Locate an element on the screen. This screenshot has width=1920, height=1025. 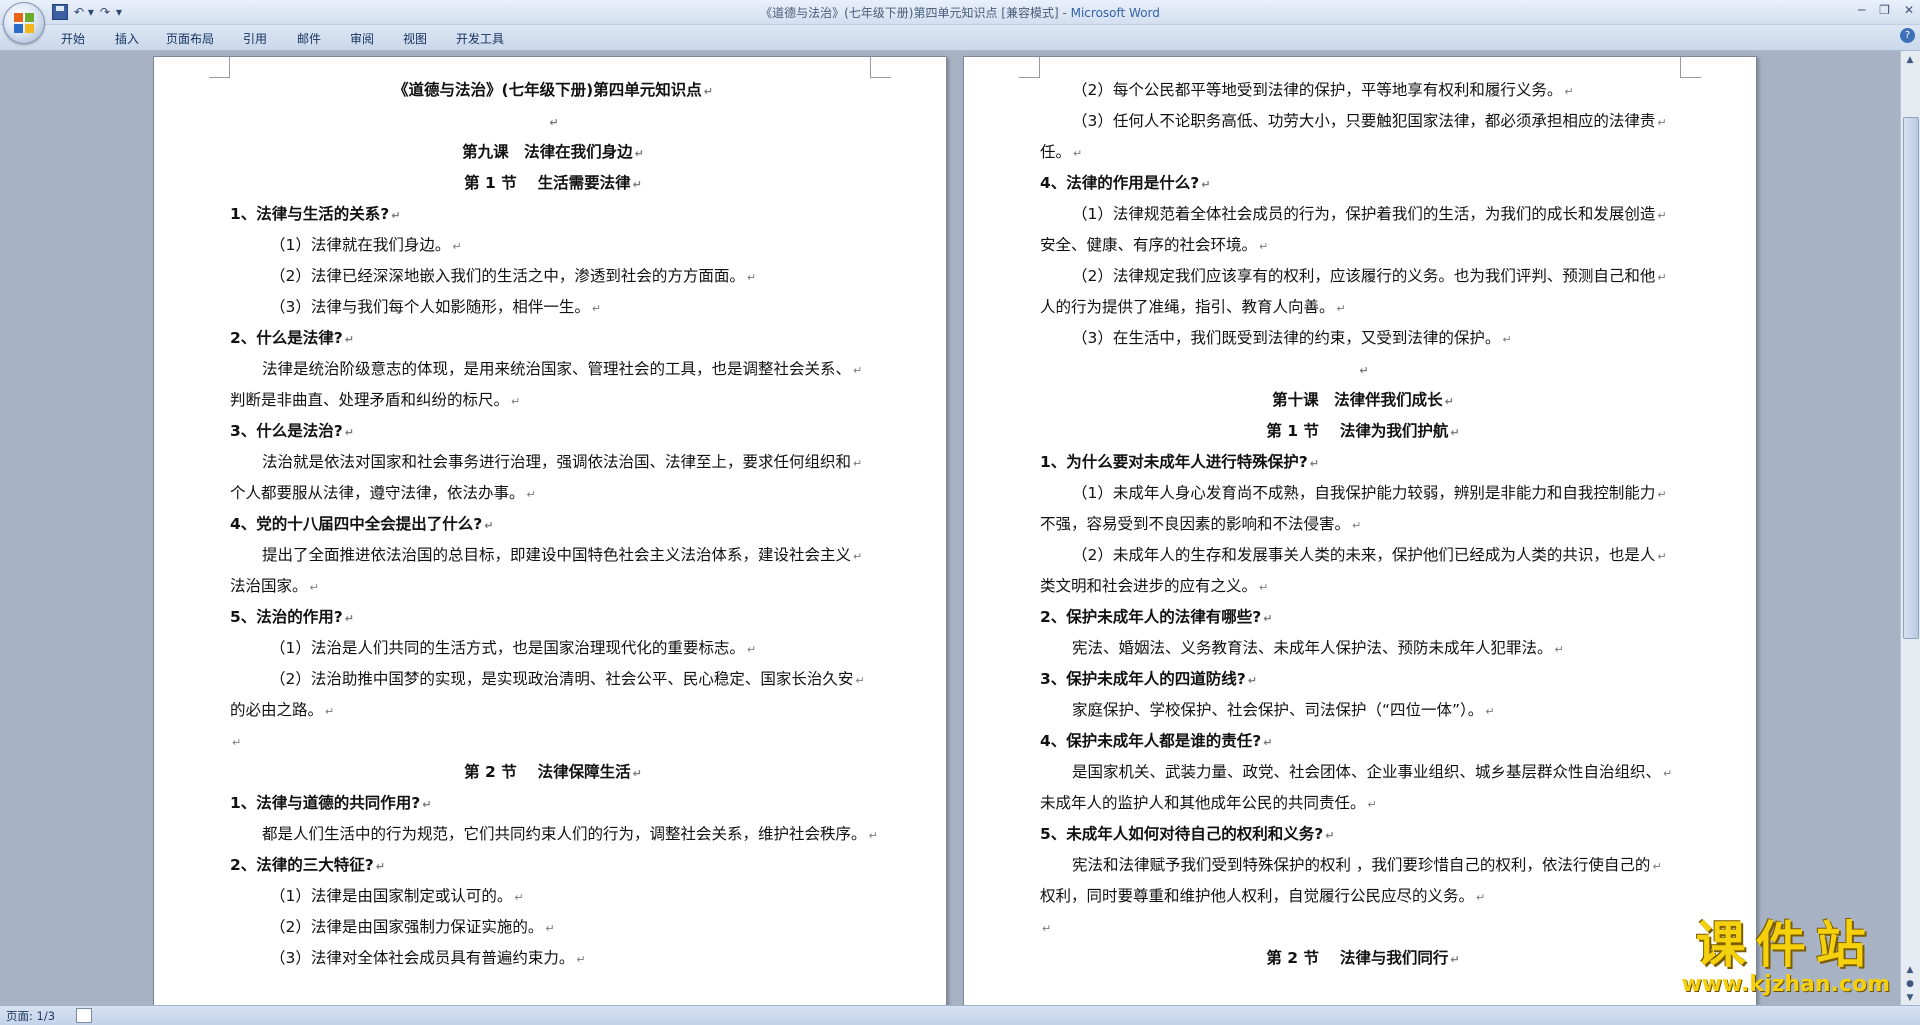
paragraph-line: 1、为什么要对未成年人进行特殊保护? ↵ is located at coordinates (1363, 462).